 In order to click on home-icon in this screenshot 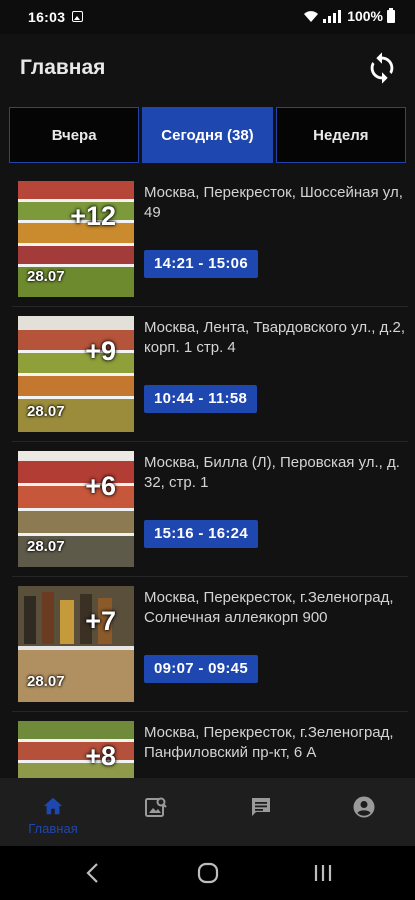, I will do `click(53, 806)`.